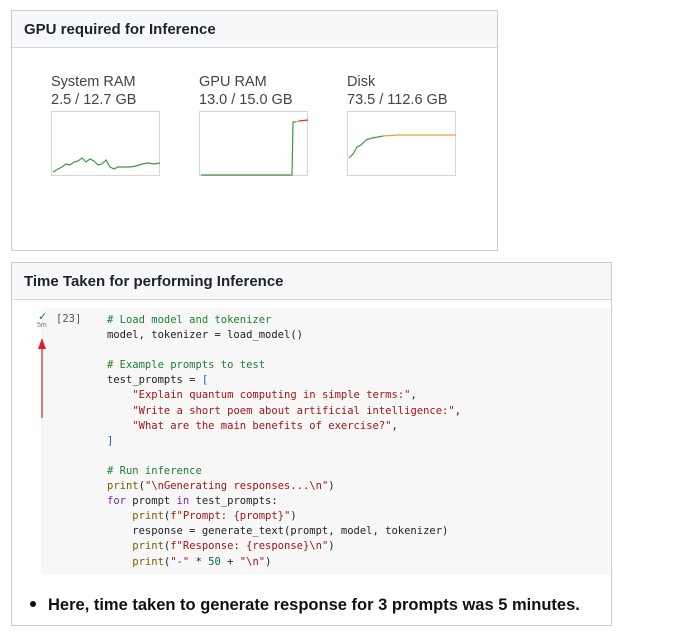 The height and width of the screenshot is (636, 700). Describe the element at coordinates (254, 29) in the screenshot. I see `card-title: GPU required for Inference` at that location.